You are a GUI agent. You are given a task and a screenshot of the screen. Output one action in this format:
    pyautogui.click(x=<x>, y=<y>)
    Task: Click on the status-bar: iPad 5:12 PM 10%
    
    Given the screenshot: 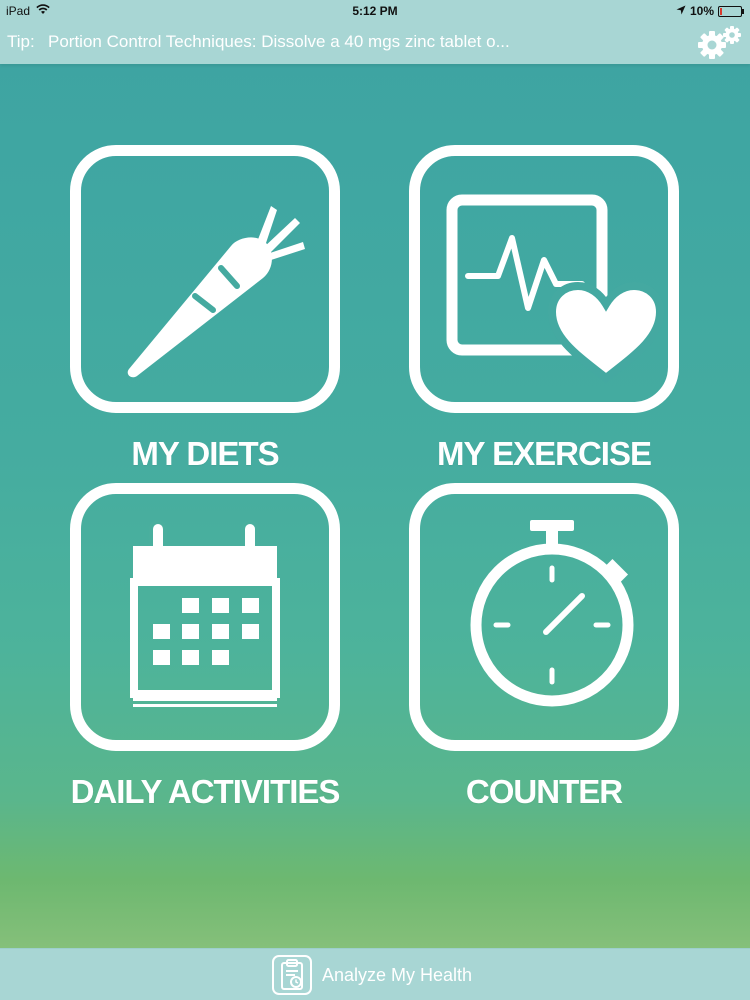 What is the action you would take?
    pyautogui.click(x=375, y=11)
    